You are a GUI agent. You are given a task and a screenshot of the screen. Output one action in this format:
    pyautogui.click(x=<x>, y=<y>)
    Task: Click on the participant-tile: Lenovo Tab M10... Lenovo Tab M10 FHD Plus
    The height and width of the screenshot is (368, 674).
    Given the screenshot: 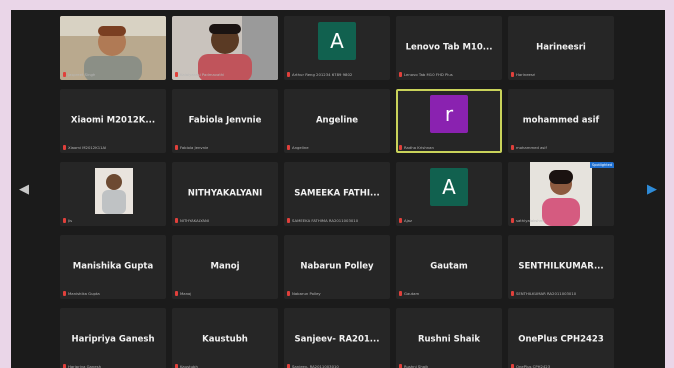 What is the action you would take?
    pyautogui.click(x=449, y=48)
    